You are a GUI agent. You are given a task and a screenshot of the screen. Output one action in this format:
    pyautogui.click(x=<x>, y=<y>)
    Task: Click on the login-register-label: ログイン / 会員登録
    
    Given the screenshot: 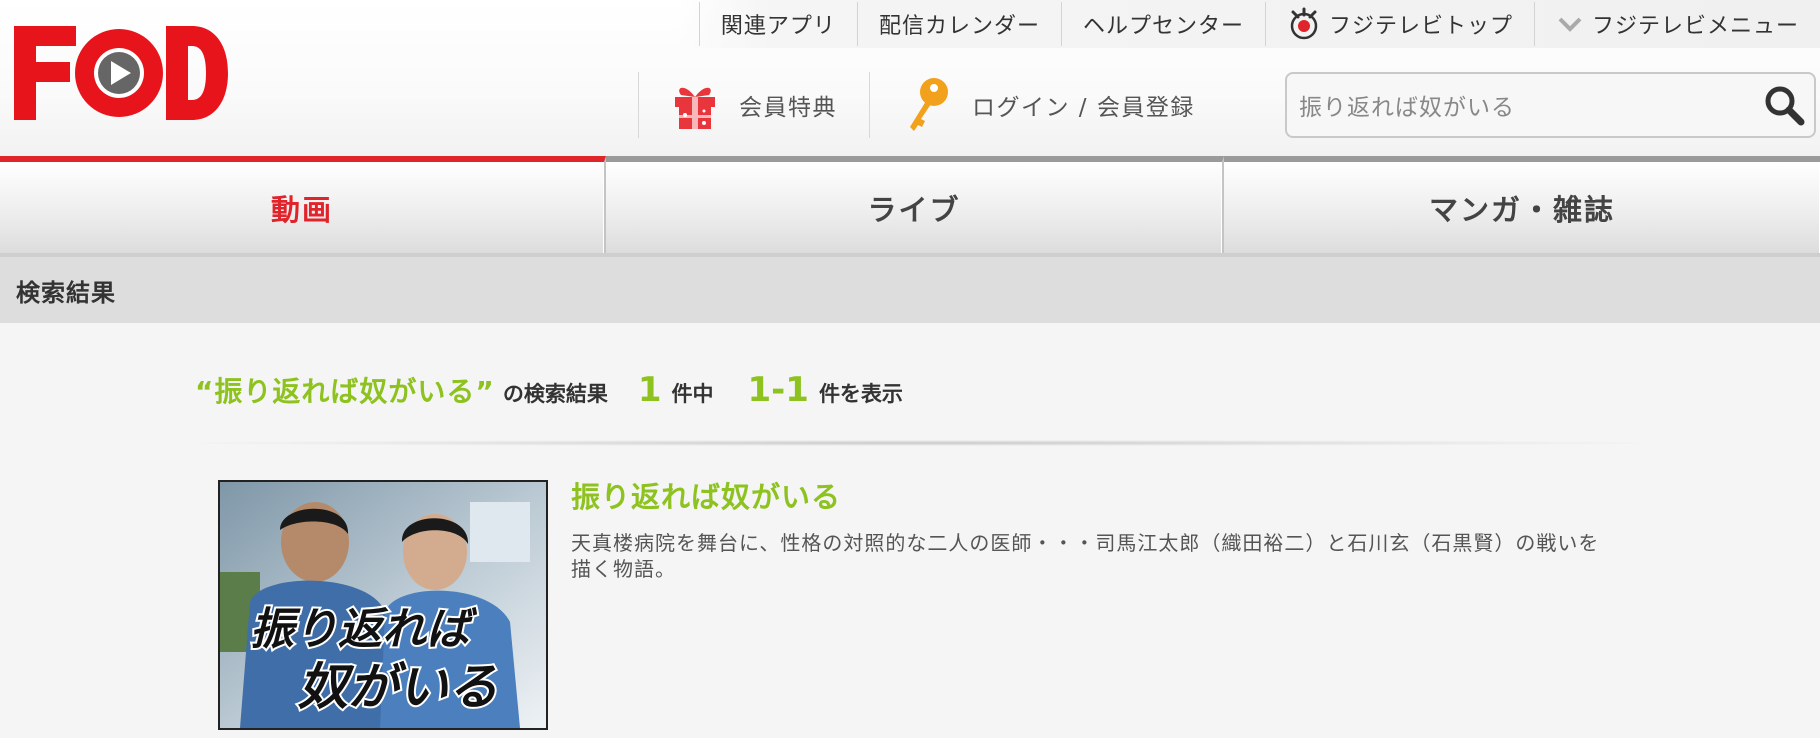 What is the action you would take?
    pyautogui.click(x=1083, y=108)
    